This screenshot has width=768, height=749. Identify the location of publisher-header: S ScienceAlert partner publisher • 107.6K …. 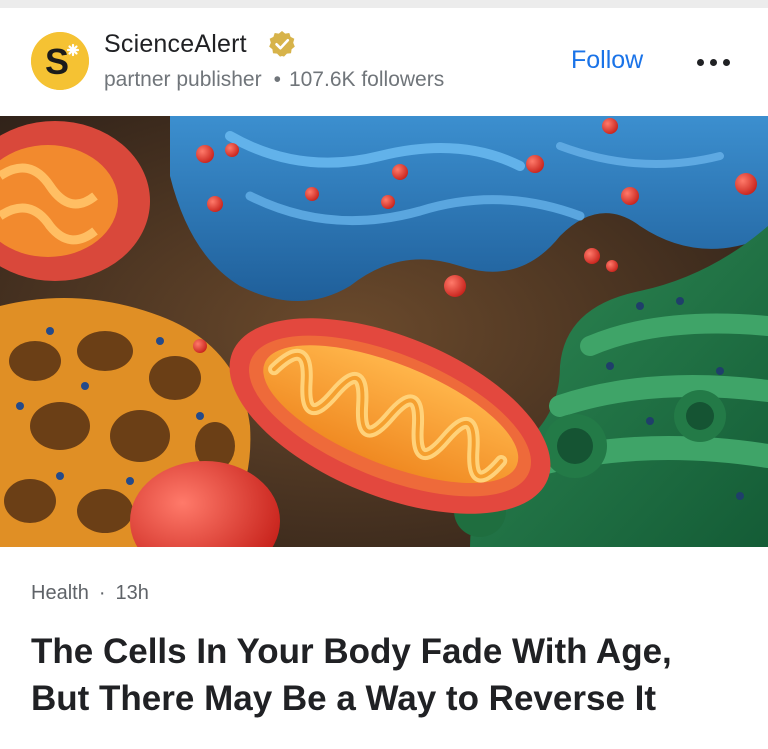
(384, 62).